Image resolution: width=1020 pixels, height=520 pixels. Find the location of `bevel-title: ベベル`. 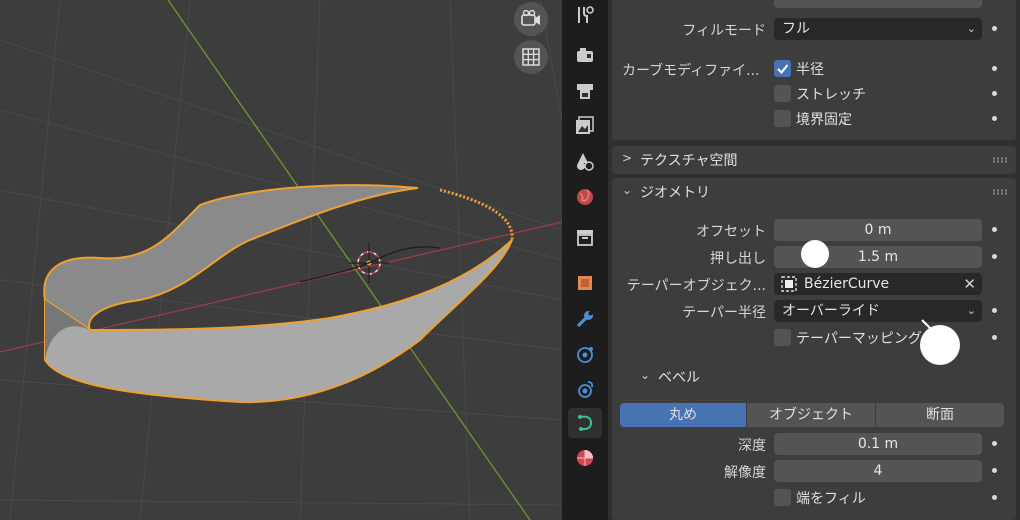

bevel-title: ベベル is located at coordinates (679, 378).